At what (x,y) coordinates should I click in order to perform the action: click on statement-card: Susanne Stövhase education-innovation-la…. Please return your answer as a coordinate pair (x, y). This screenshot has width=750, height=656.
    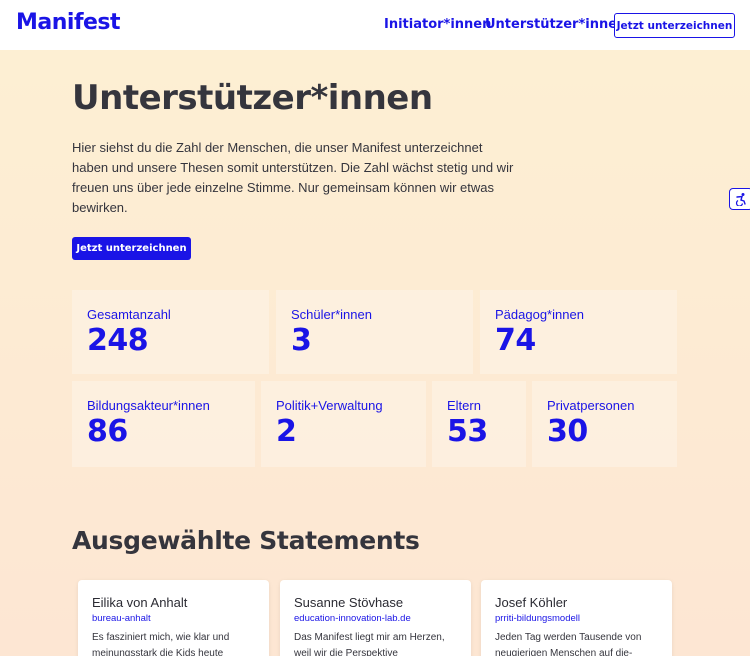
    Looking at the image, I should click on (375, 618).